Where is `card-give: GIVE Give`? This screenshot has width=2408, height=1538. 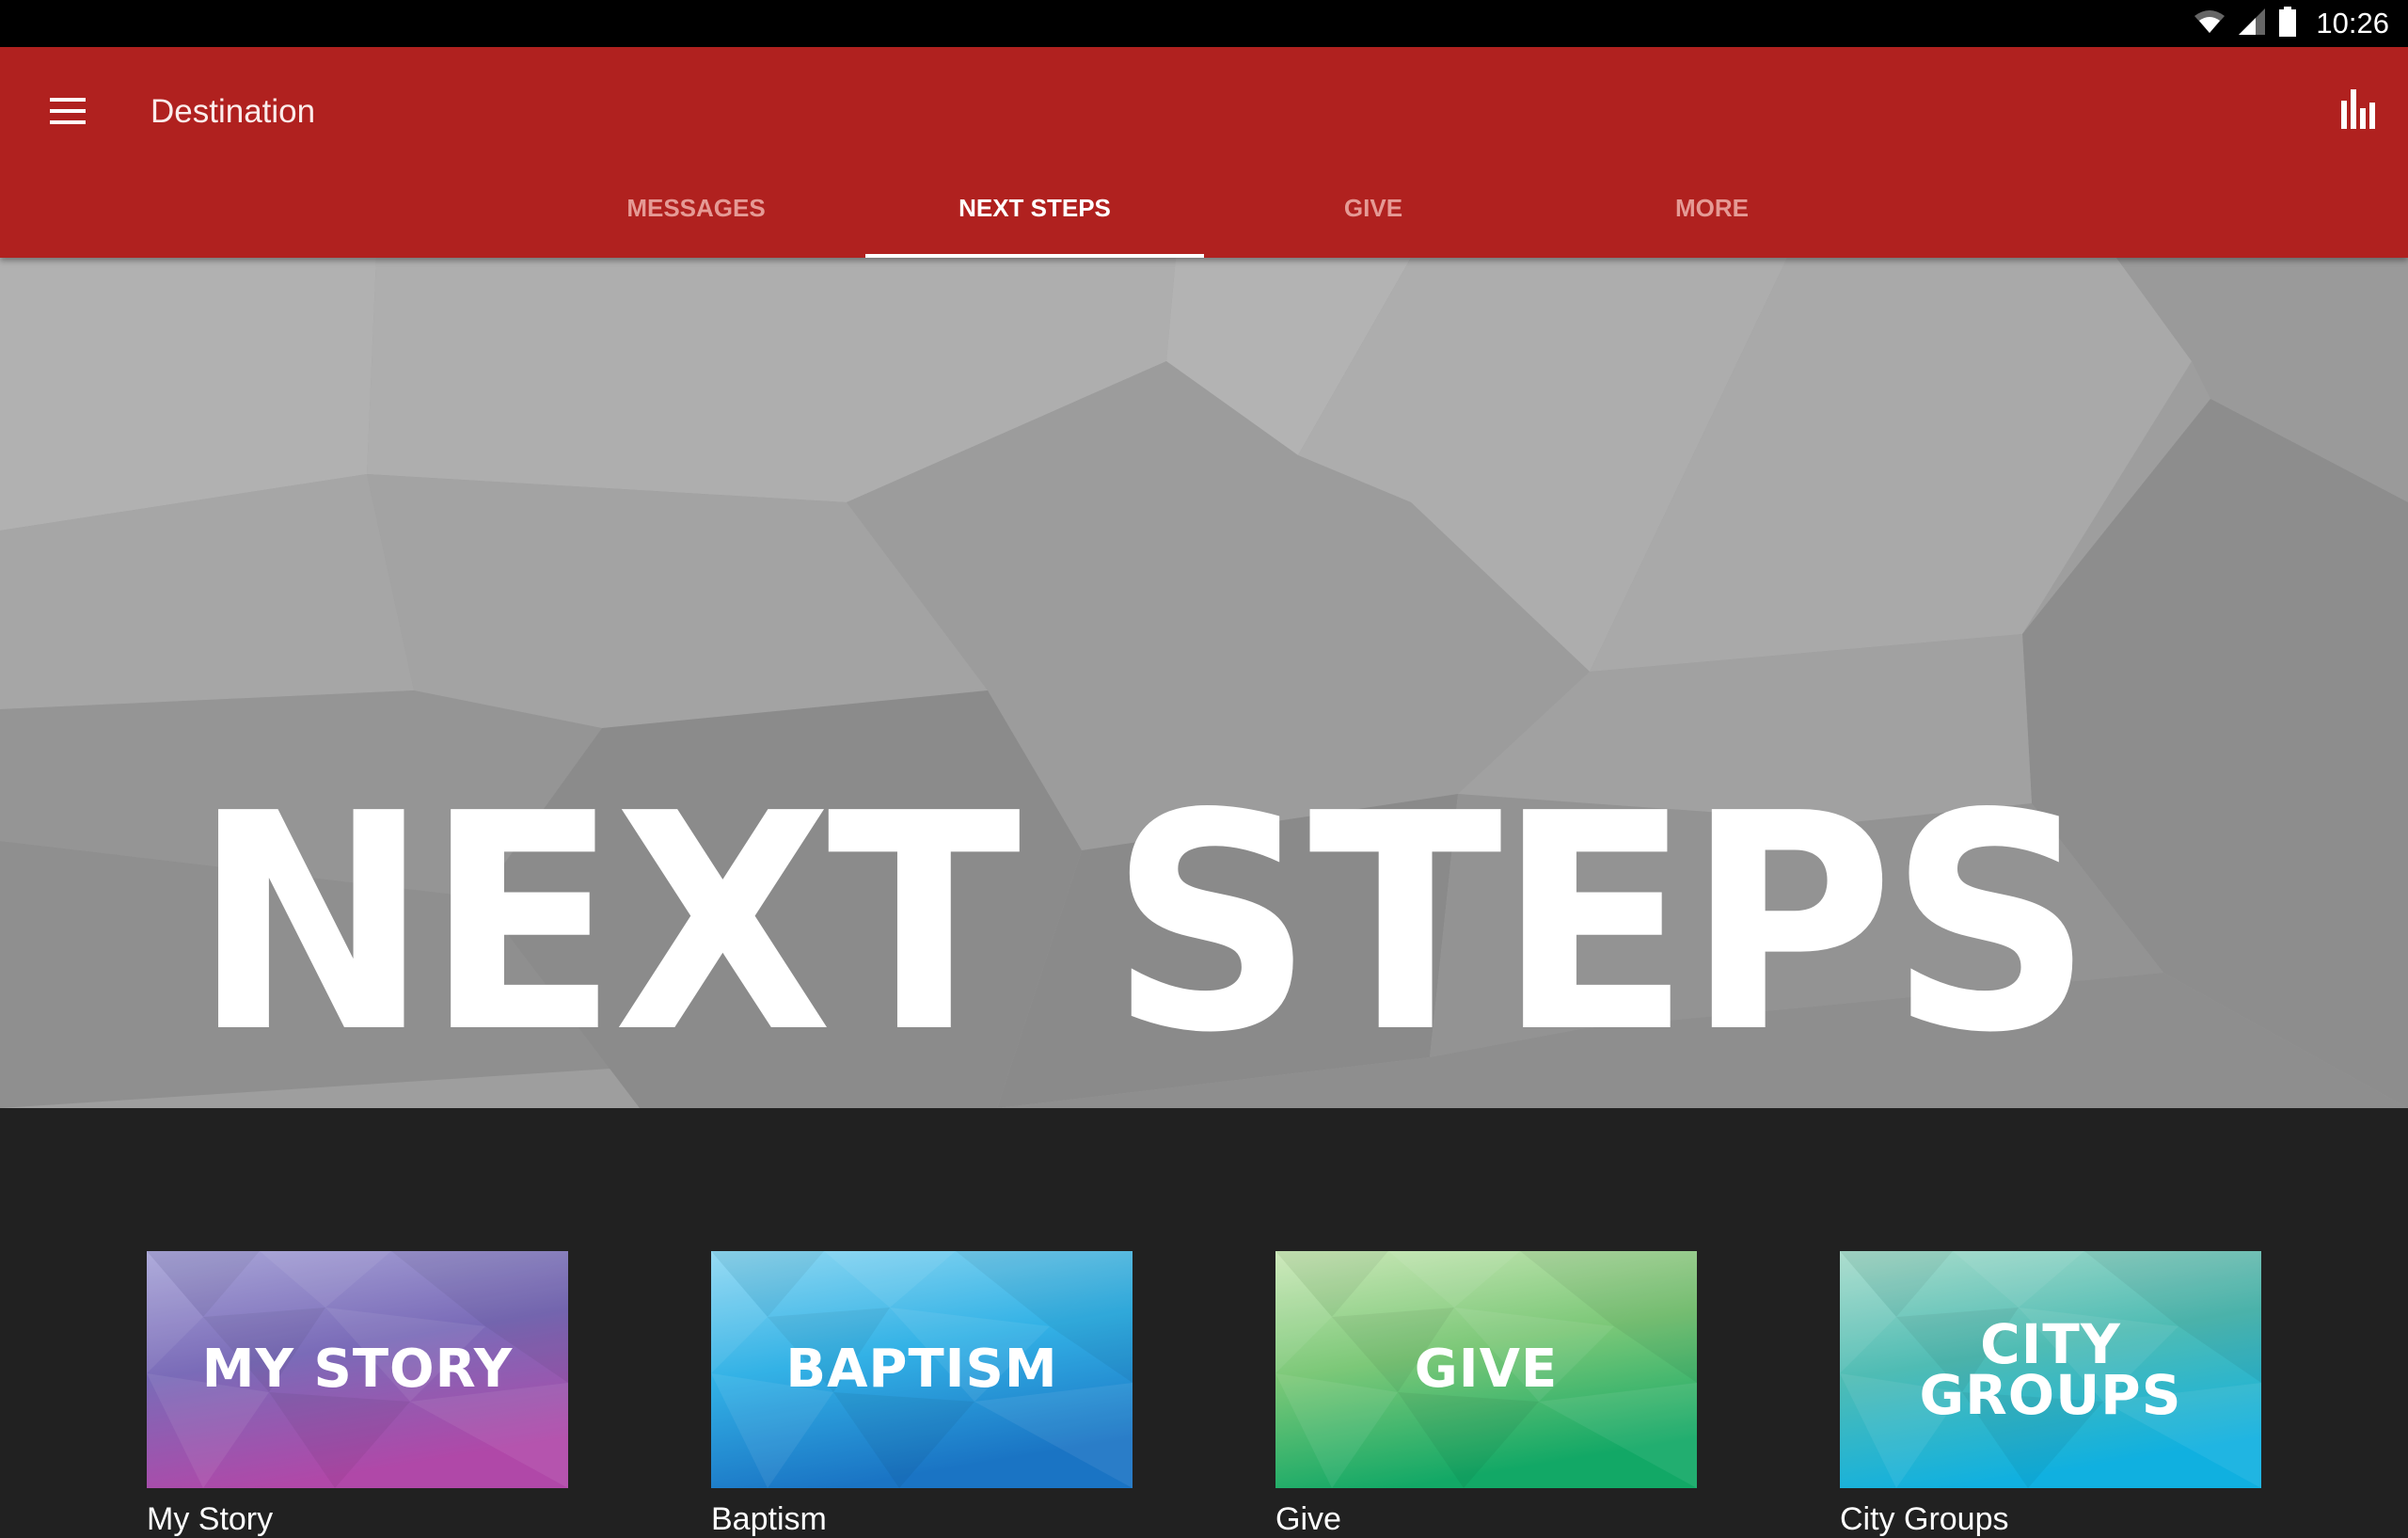
card-give: GIVE Give is located at coordinates (1486, 1394).